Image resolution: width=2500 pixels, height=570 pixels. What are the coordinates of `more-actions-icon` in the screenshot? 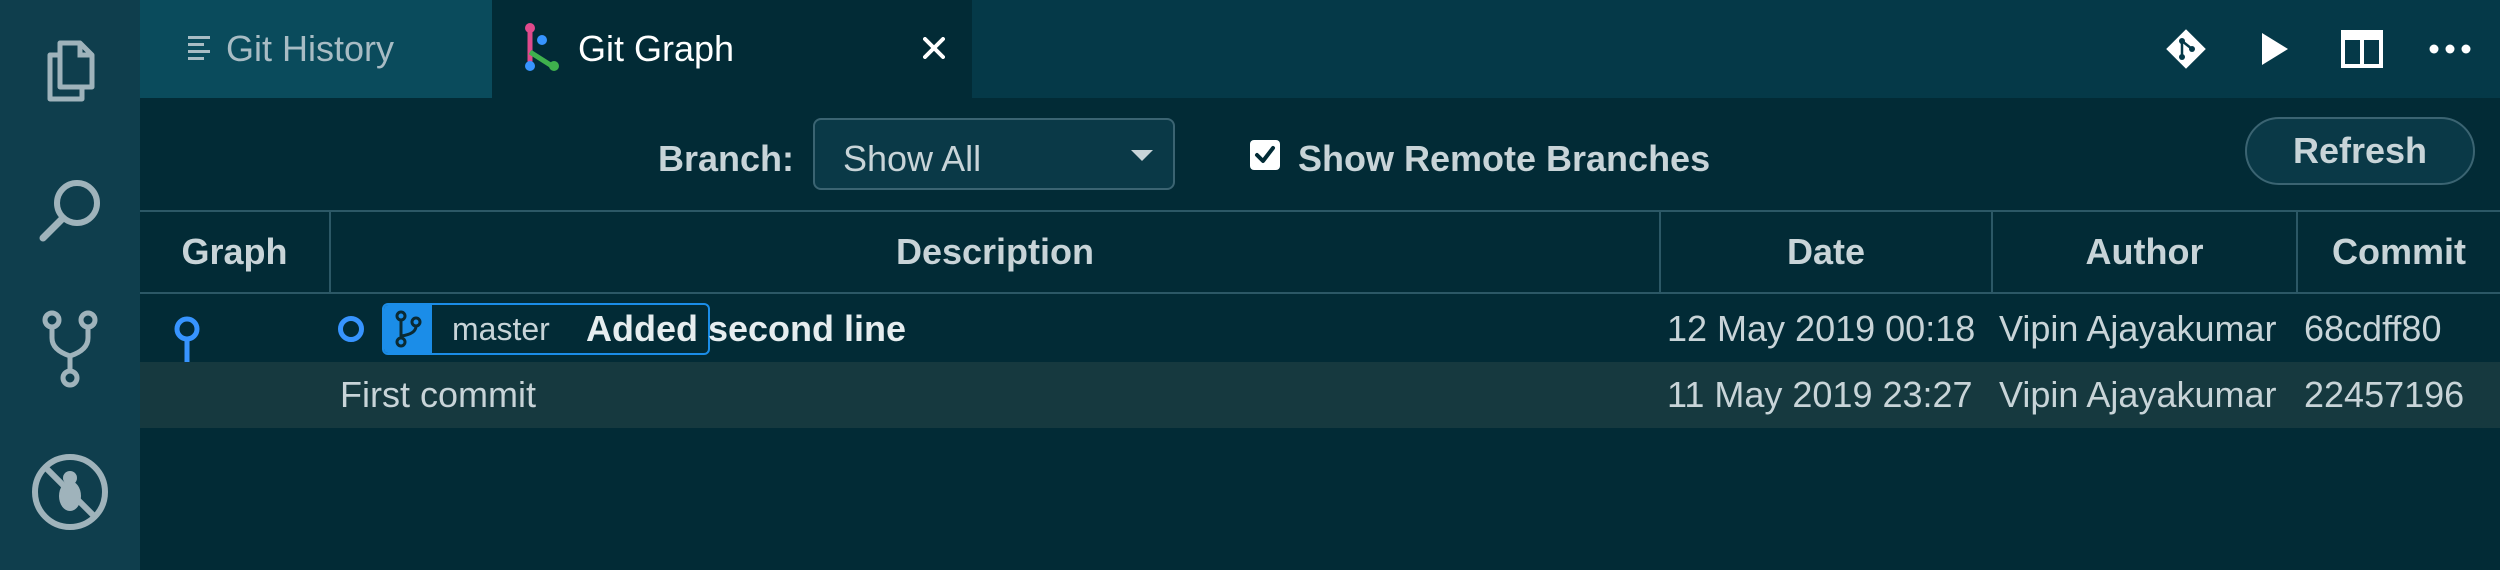 It's located at (2450, 49).